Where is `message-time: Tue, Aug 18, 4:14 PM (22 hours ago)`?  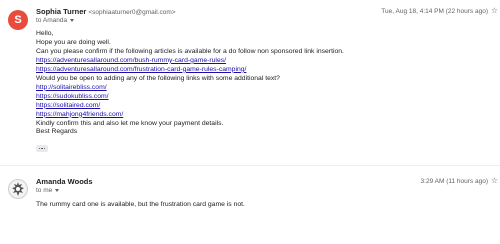 message-time: Tue, Aug 18, 4:14 PM (22 hours ago) is located at coordinates (434, 11).